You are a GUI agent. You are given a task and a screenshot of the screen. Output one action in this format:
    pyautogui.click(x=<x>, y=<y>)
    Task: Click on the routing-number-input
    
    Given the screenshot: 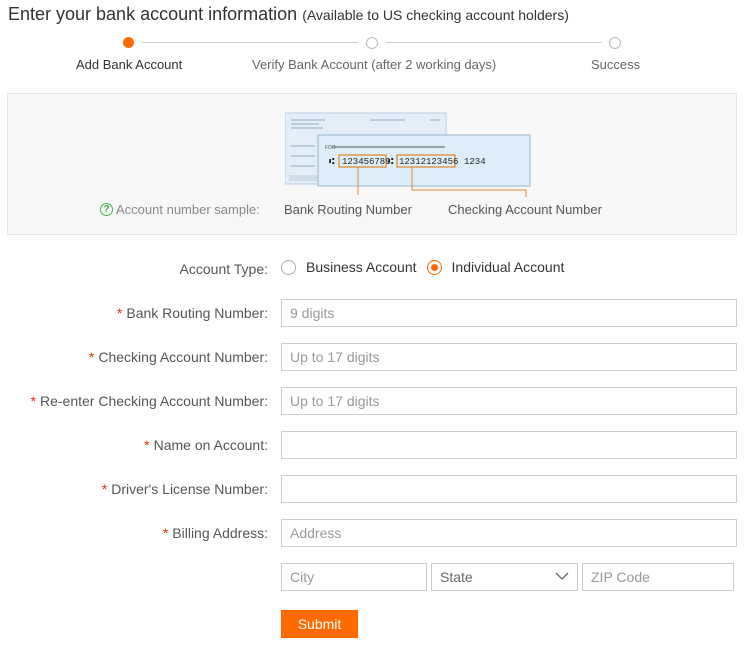 What is the action you would take?
    pyautogui.click(x=509, y=313)
    